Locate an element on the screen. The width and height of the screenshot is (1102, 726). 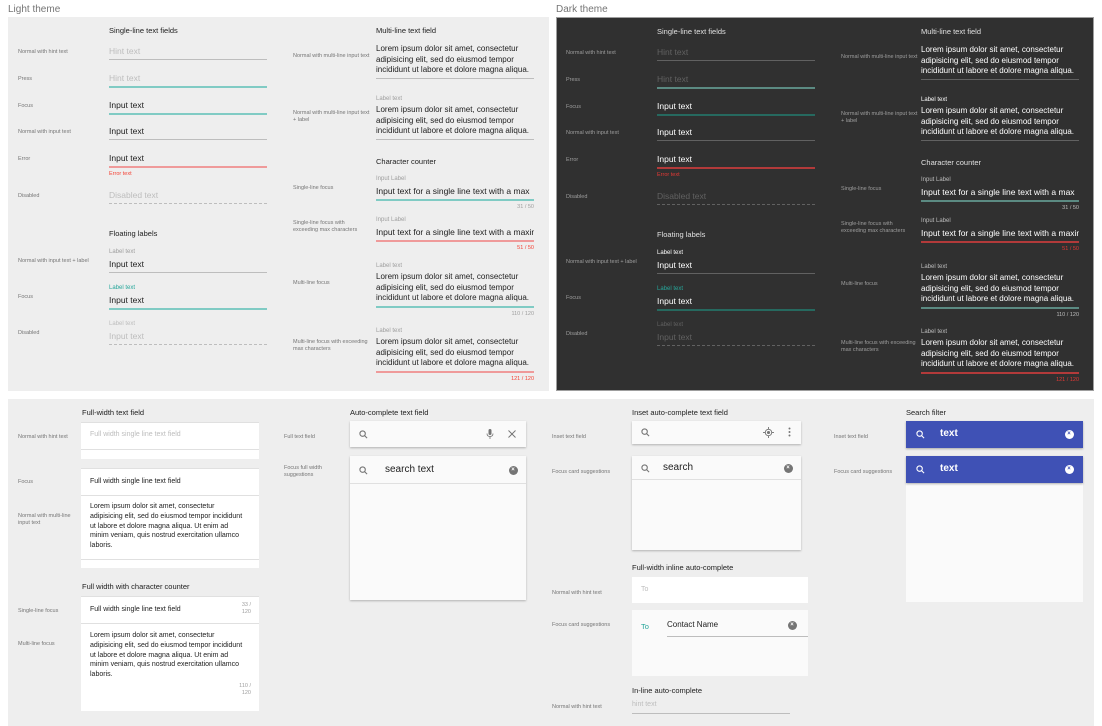
search-filter-suggestions: text × is located at coordinates (994, 529).